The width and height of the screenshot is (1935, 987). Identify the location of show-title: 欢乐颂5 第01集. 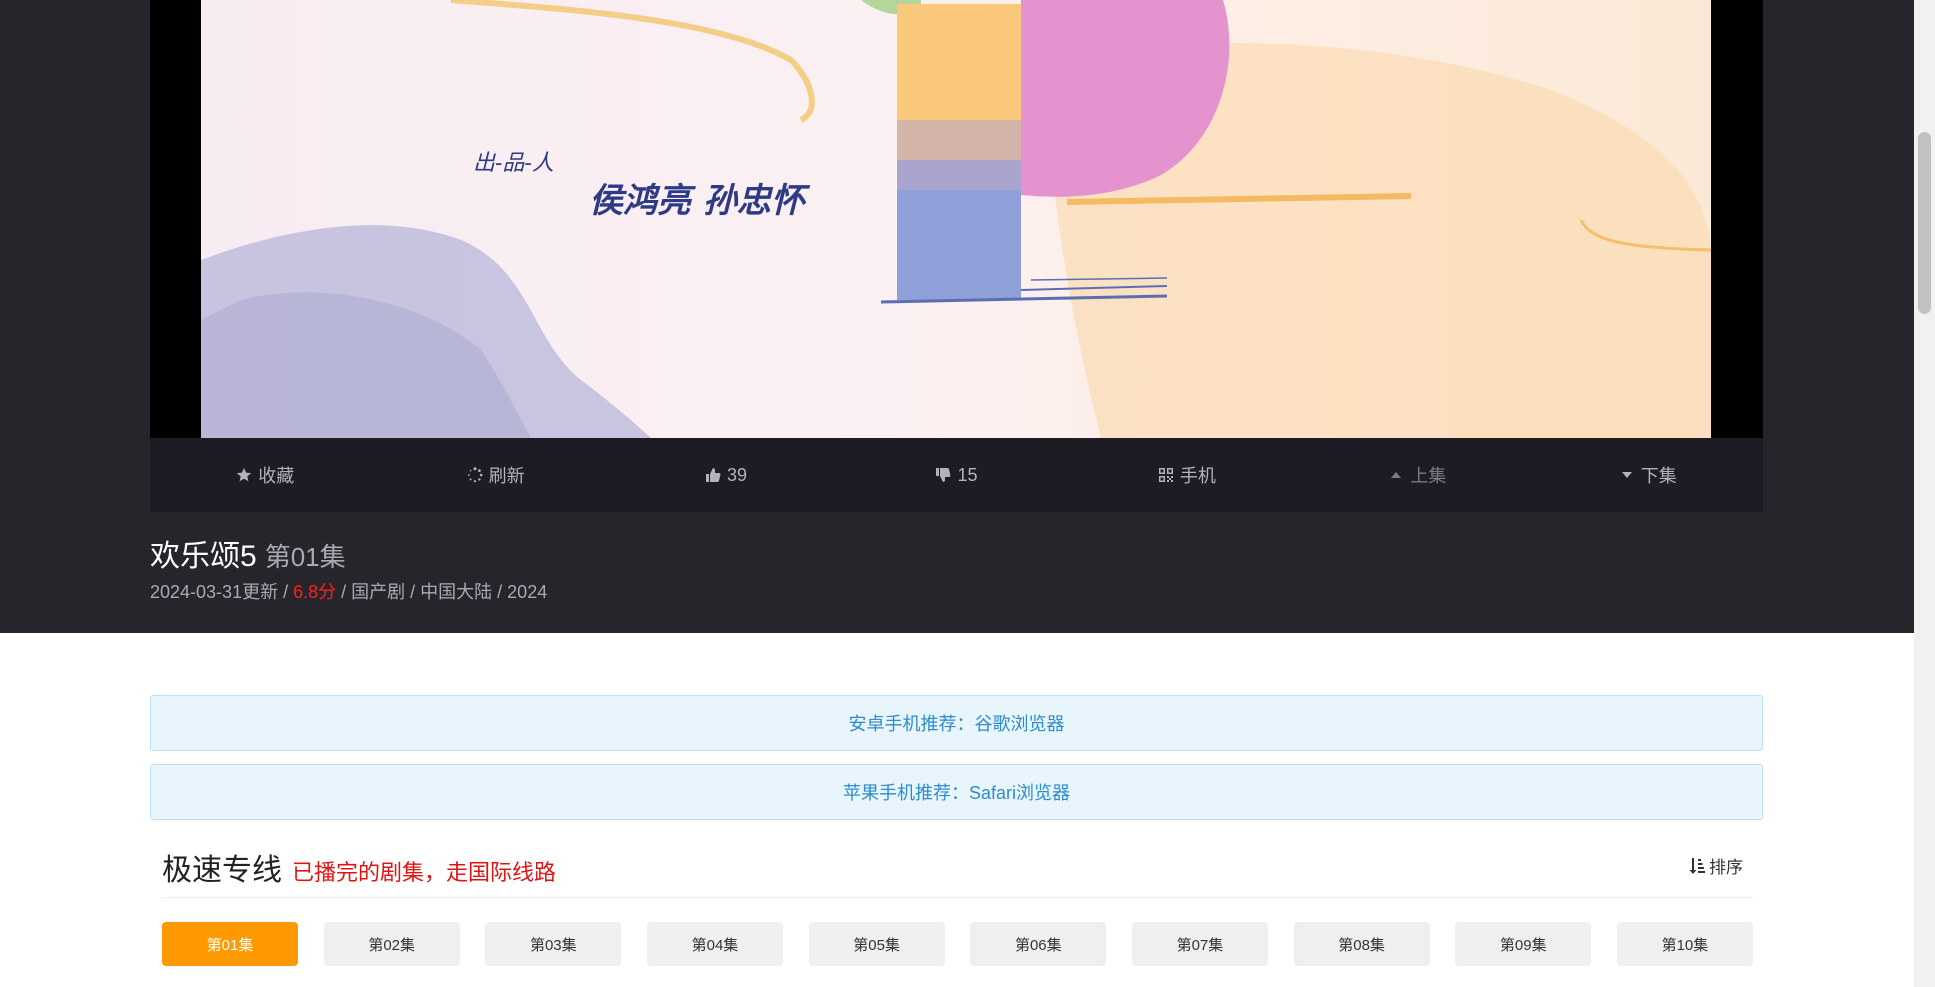
(248, 553).